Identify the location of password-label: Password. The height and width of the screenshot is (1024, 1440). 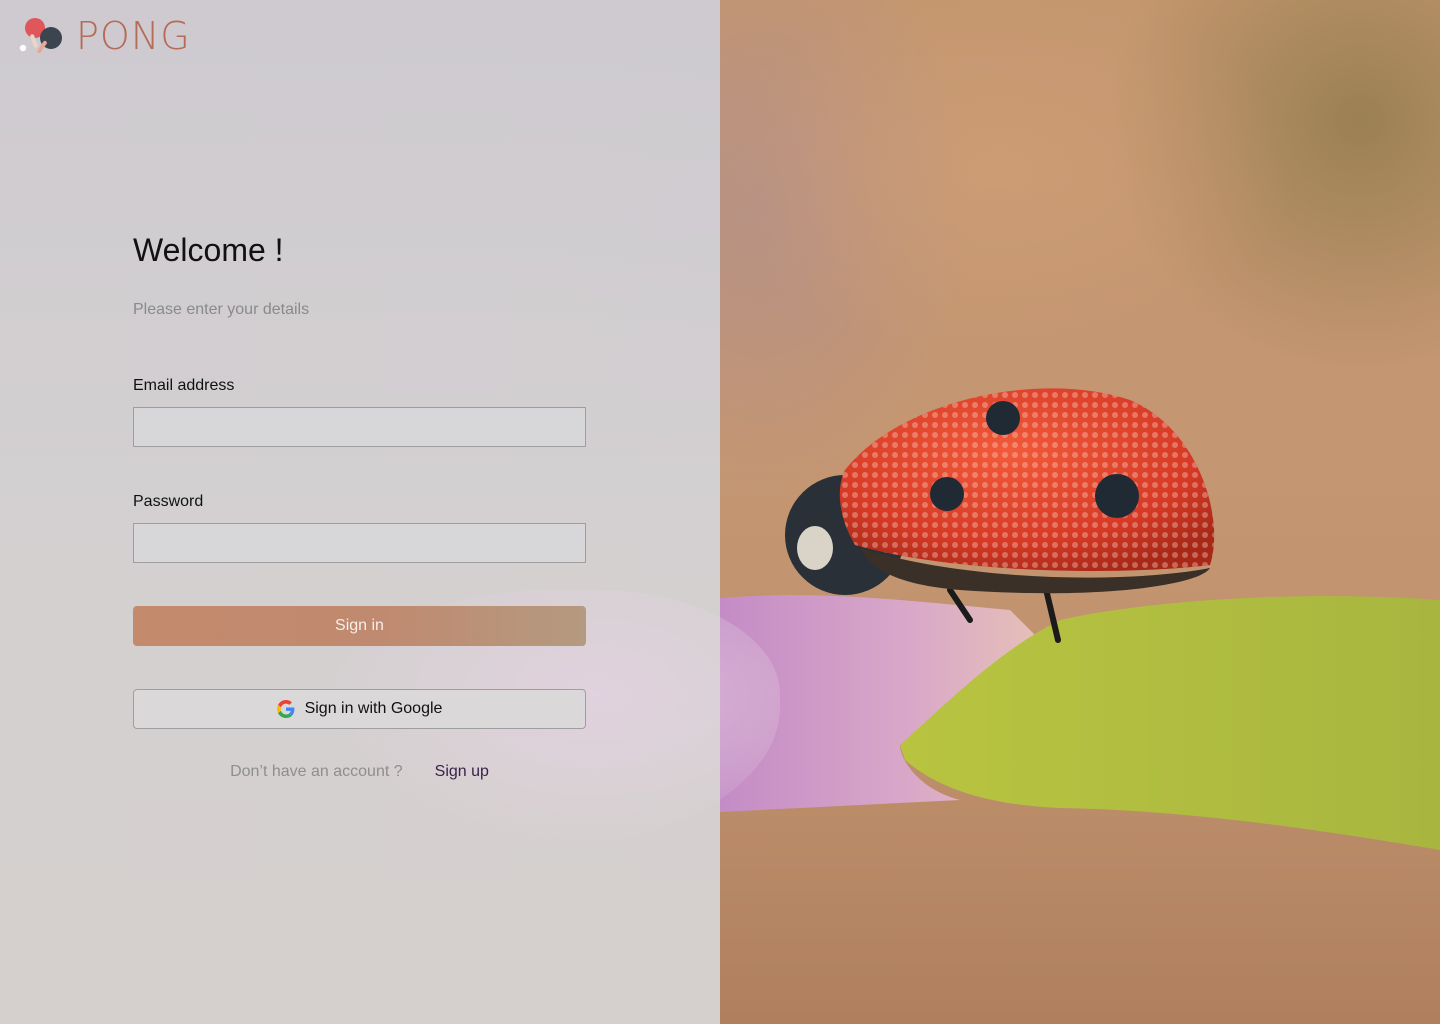
(168, 501).